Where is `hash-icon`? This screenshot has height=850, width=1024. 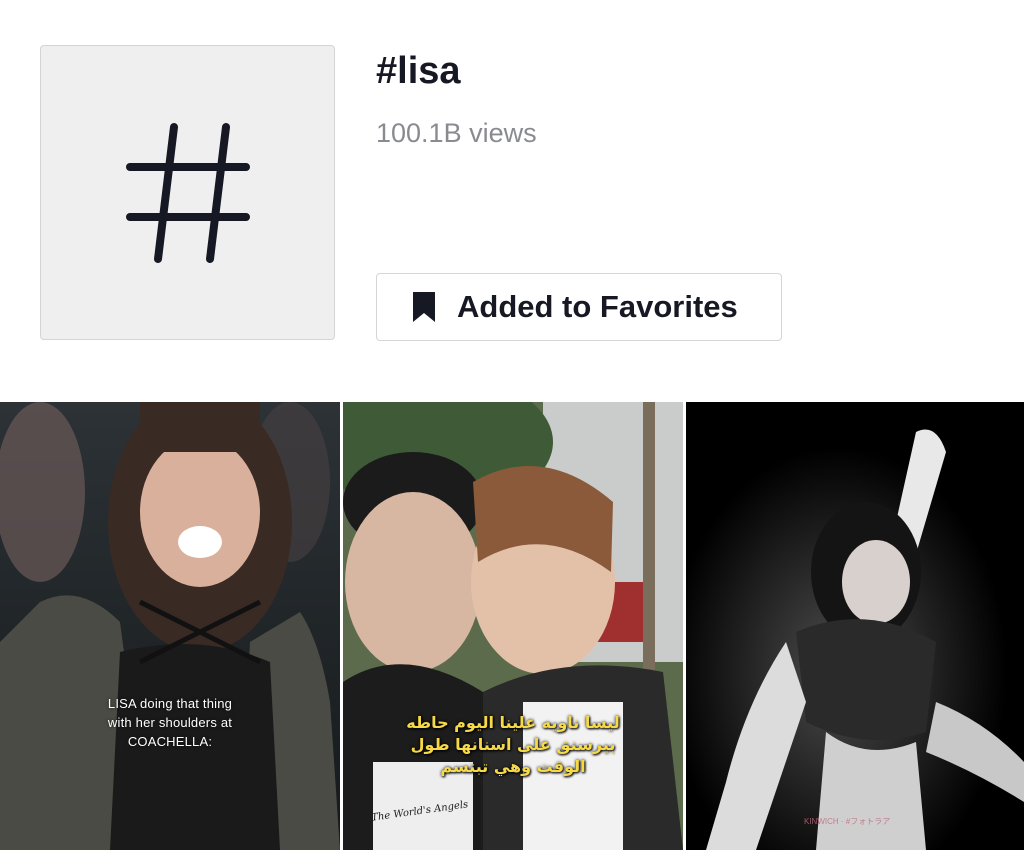
hash-icon is located at coordinates (187, 192).